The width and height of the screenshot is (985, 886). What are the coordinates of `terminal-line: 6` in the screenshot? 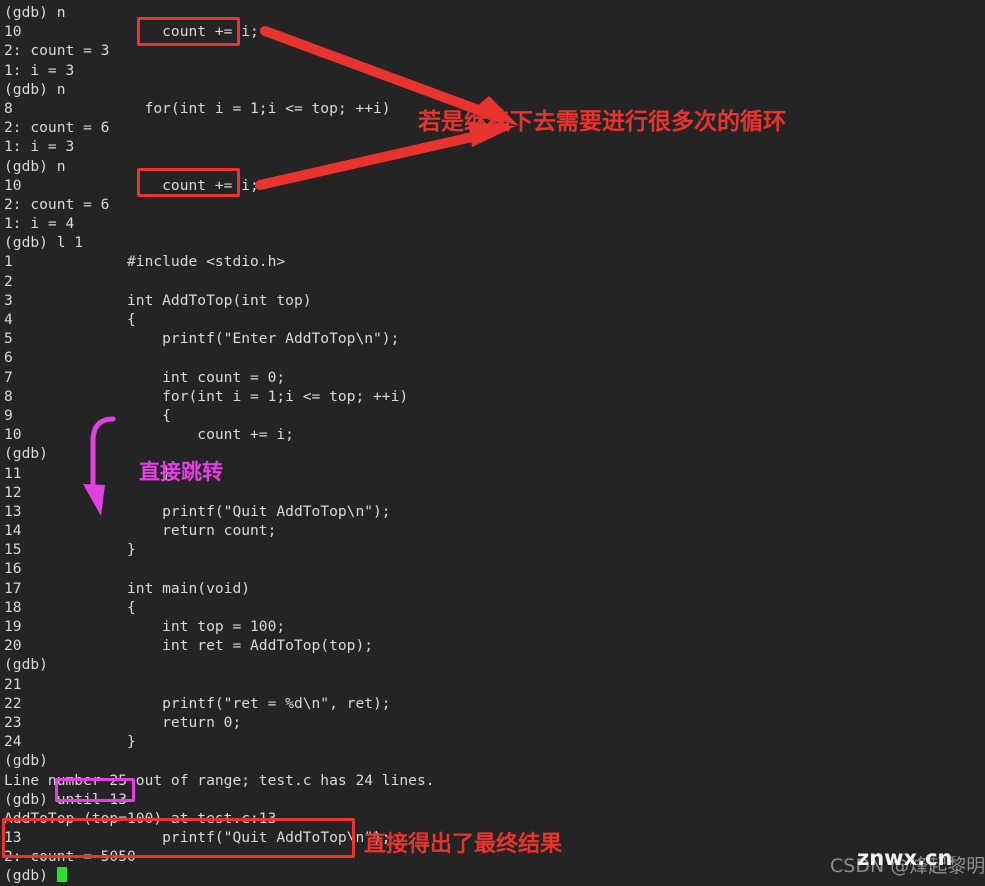 It's located at (39, 358).